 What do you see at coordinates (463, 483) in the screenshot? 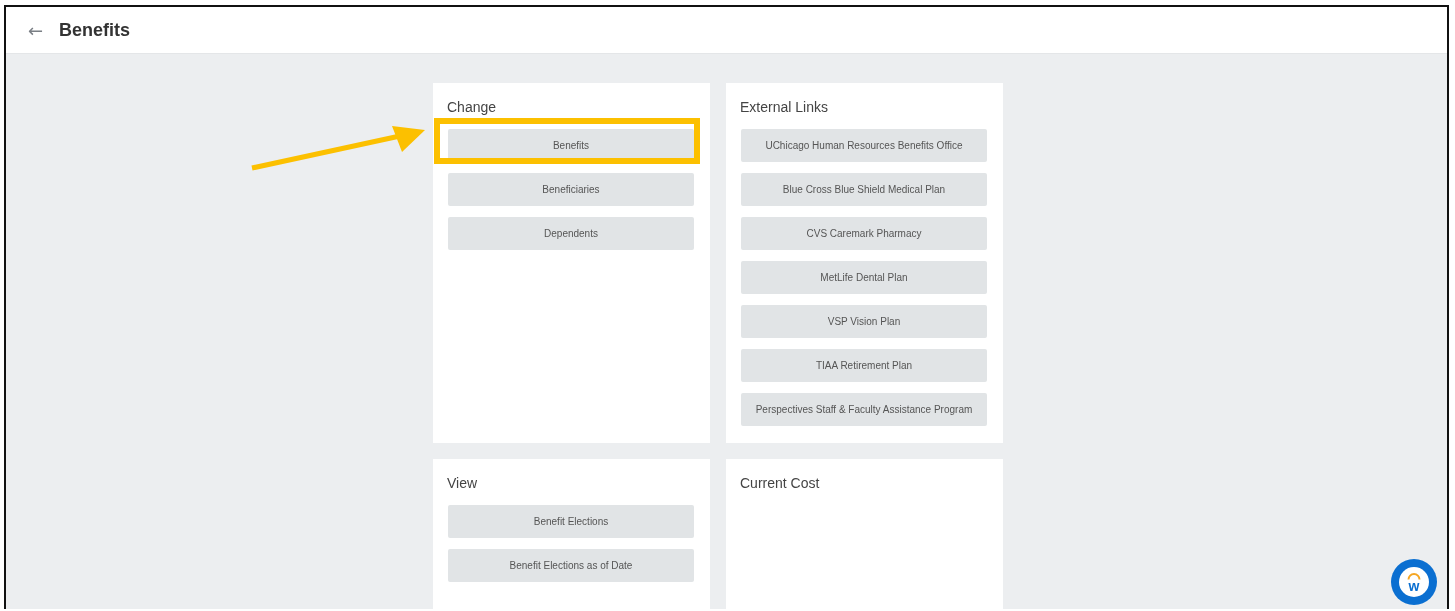
I see `card-title: View` at bounding box center [463, 483].